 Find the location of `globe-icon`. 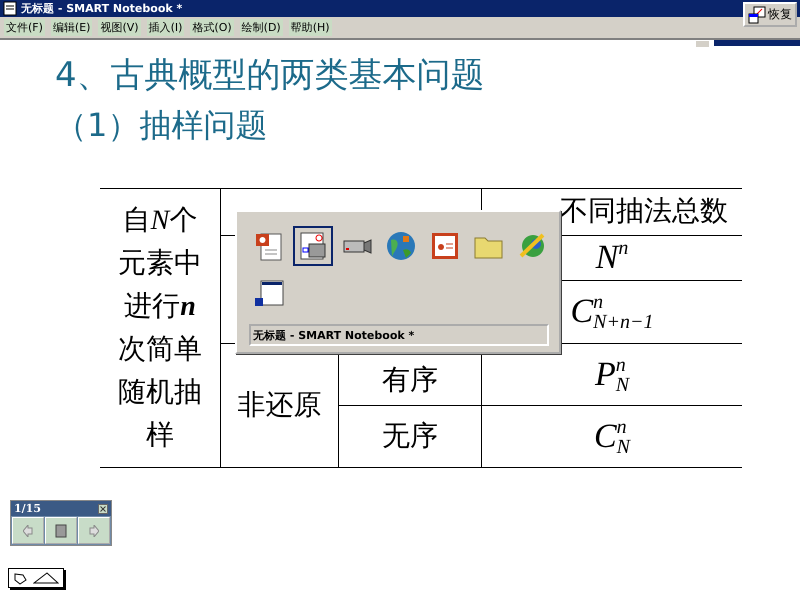

globe-icon is located at coordinates (401, 246).